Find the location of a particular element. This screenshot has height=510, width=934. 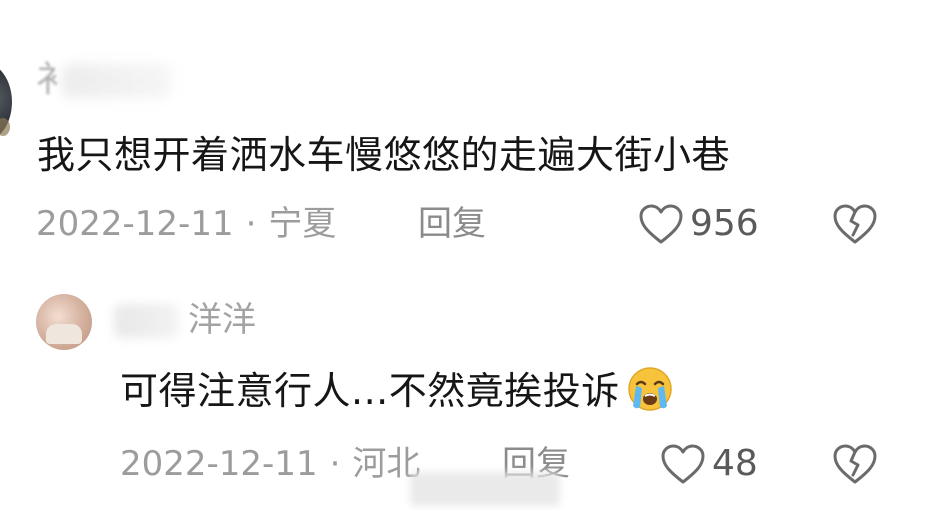

reply-username: 洋洋 is located at coordinates (222, 320).